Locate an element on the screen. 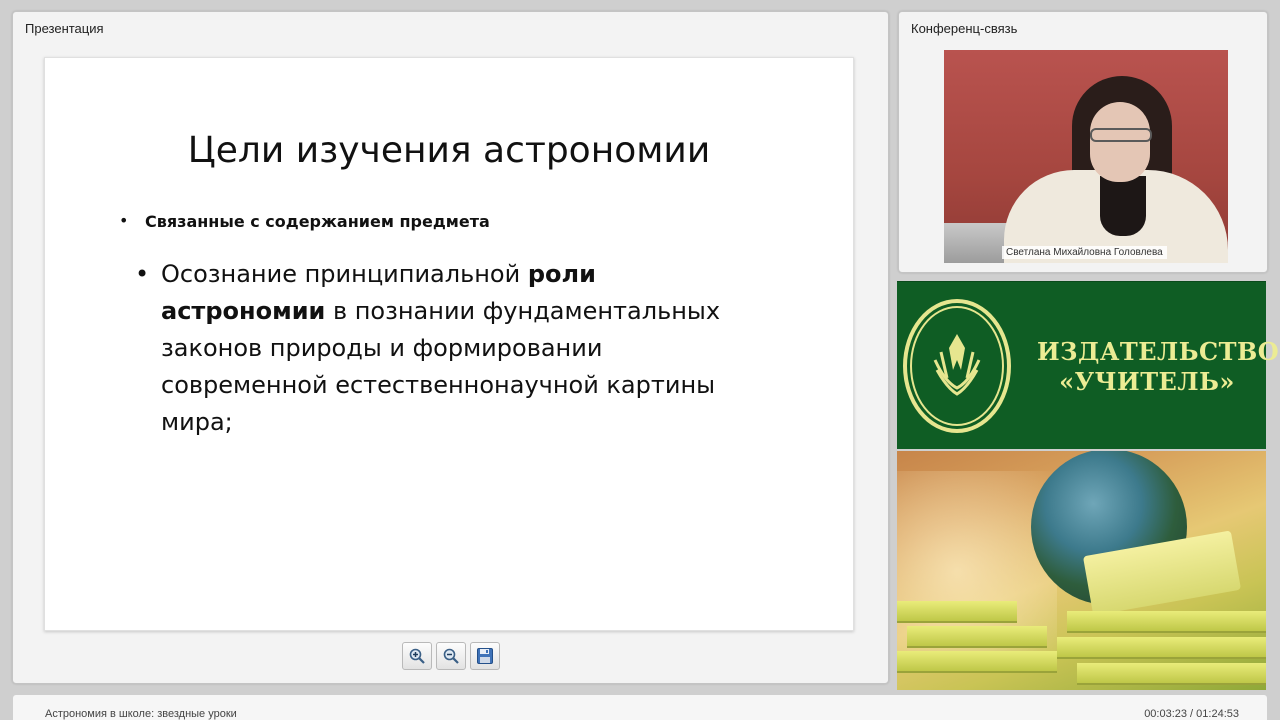 This screenshot has height=720, width=1280. sub-bullet-text: Связанные с содержанием предмета is located at coordinates (317, 221).